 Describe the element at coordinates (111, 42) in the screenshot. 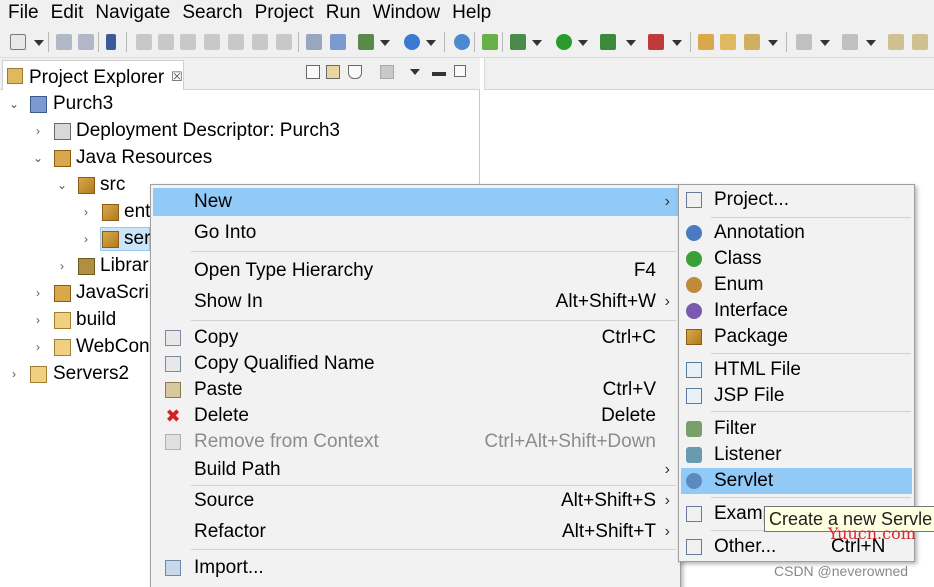

I see `skip-breakpoints-icon` at that location.